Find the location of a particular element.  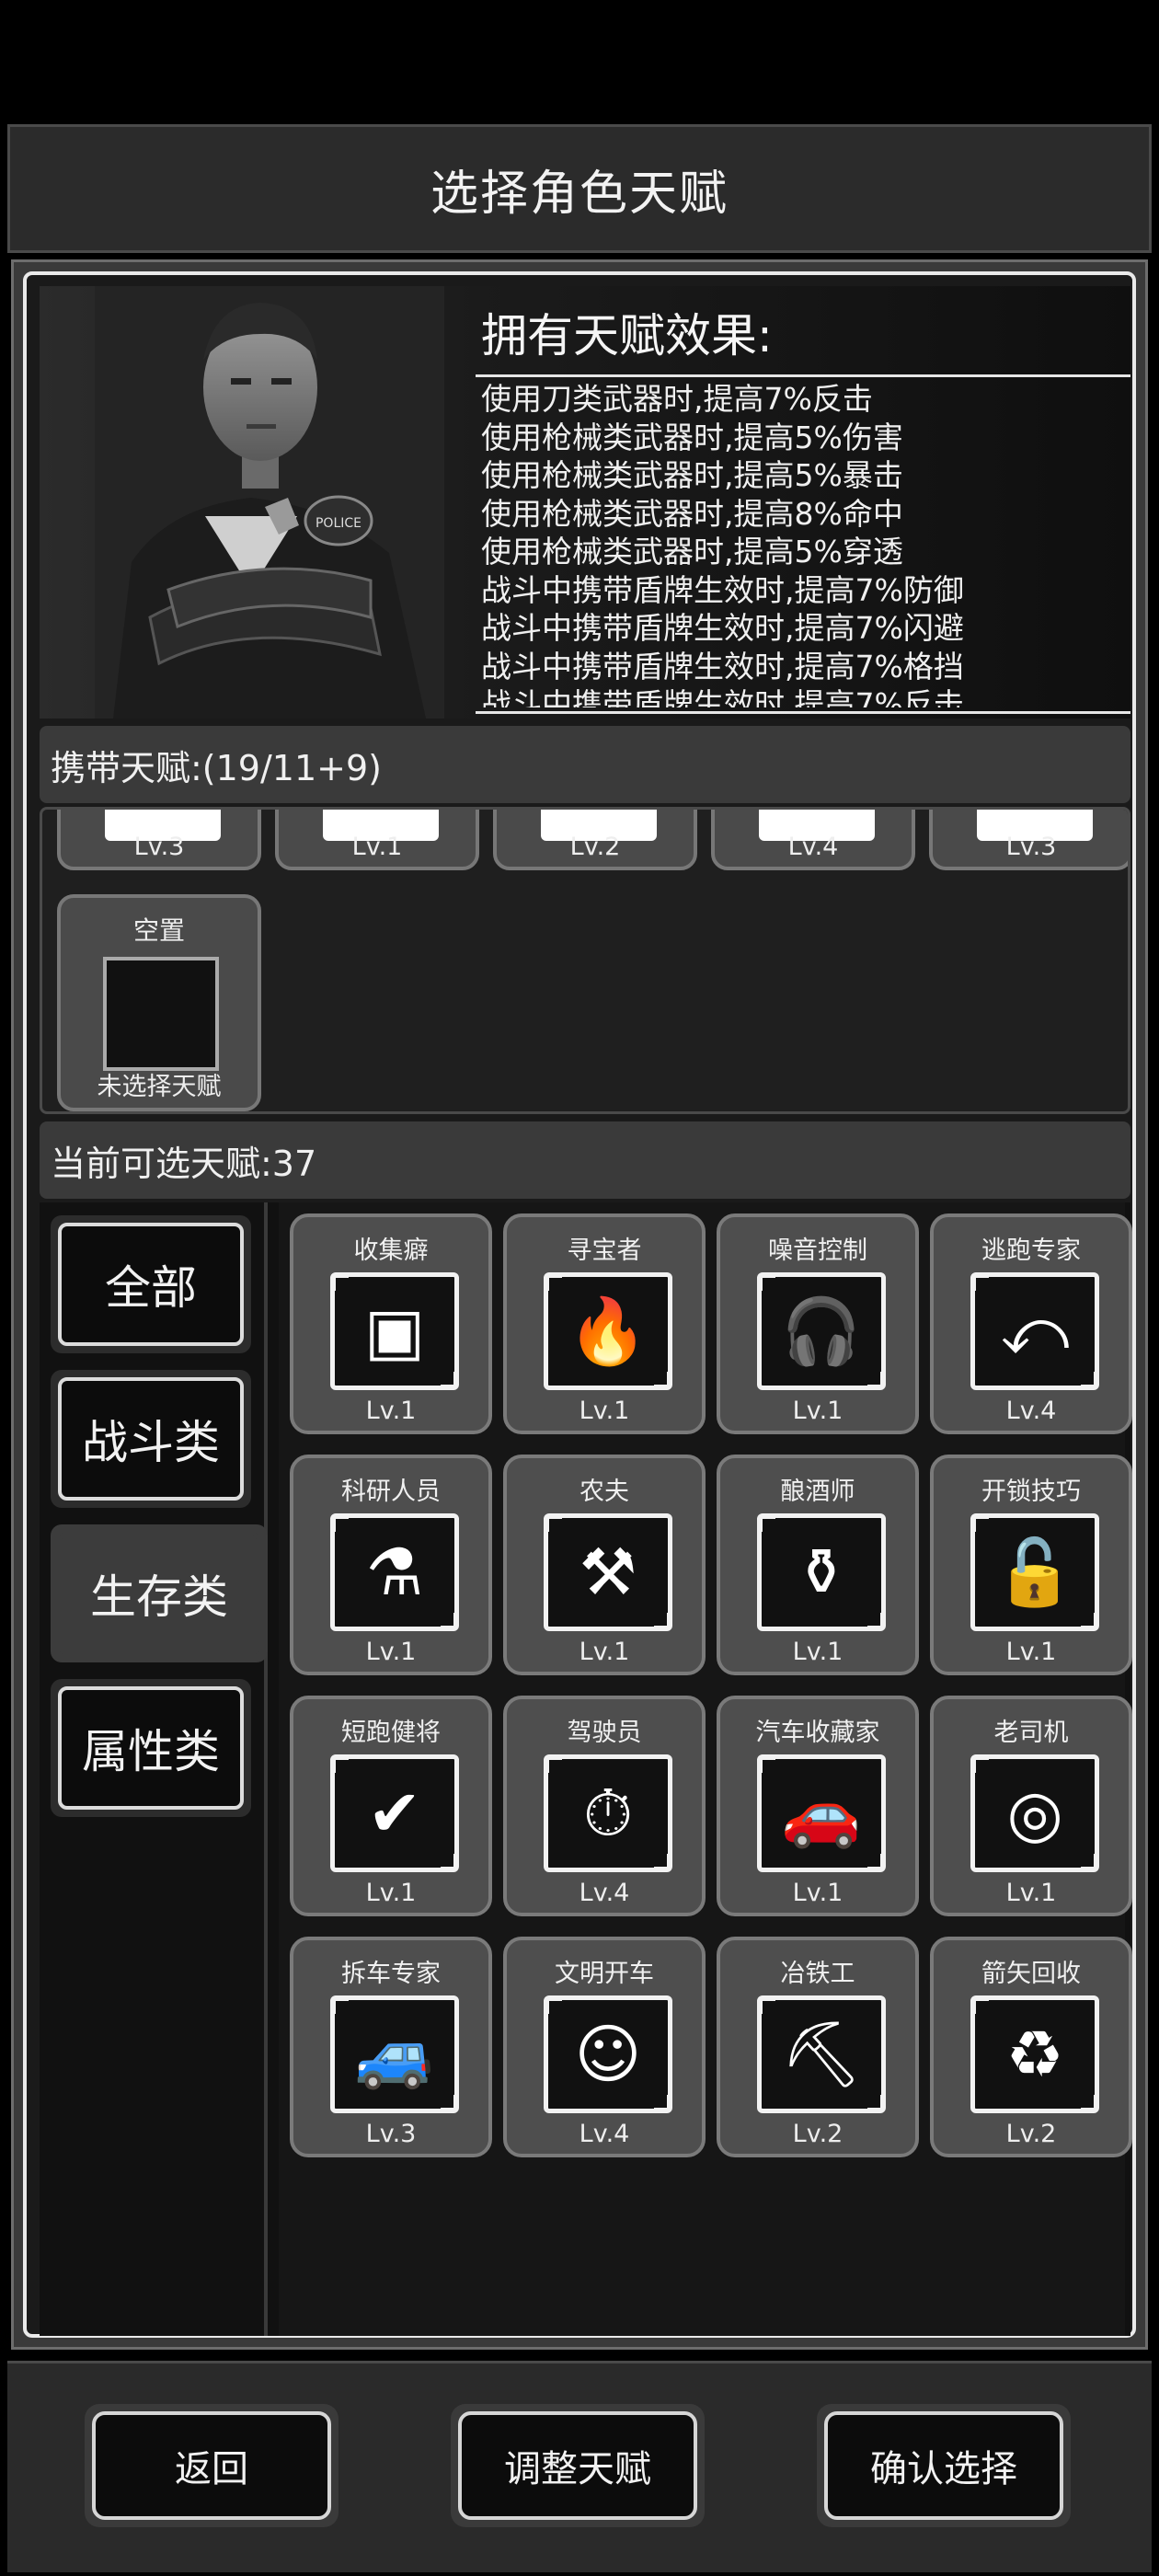

talent-card: 噪音控制 🎧 Lv.1 is located at coordinates (818, 1323).